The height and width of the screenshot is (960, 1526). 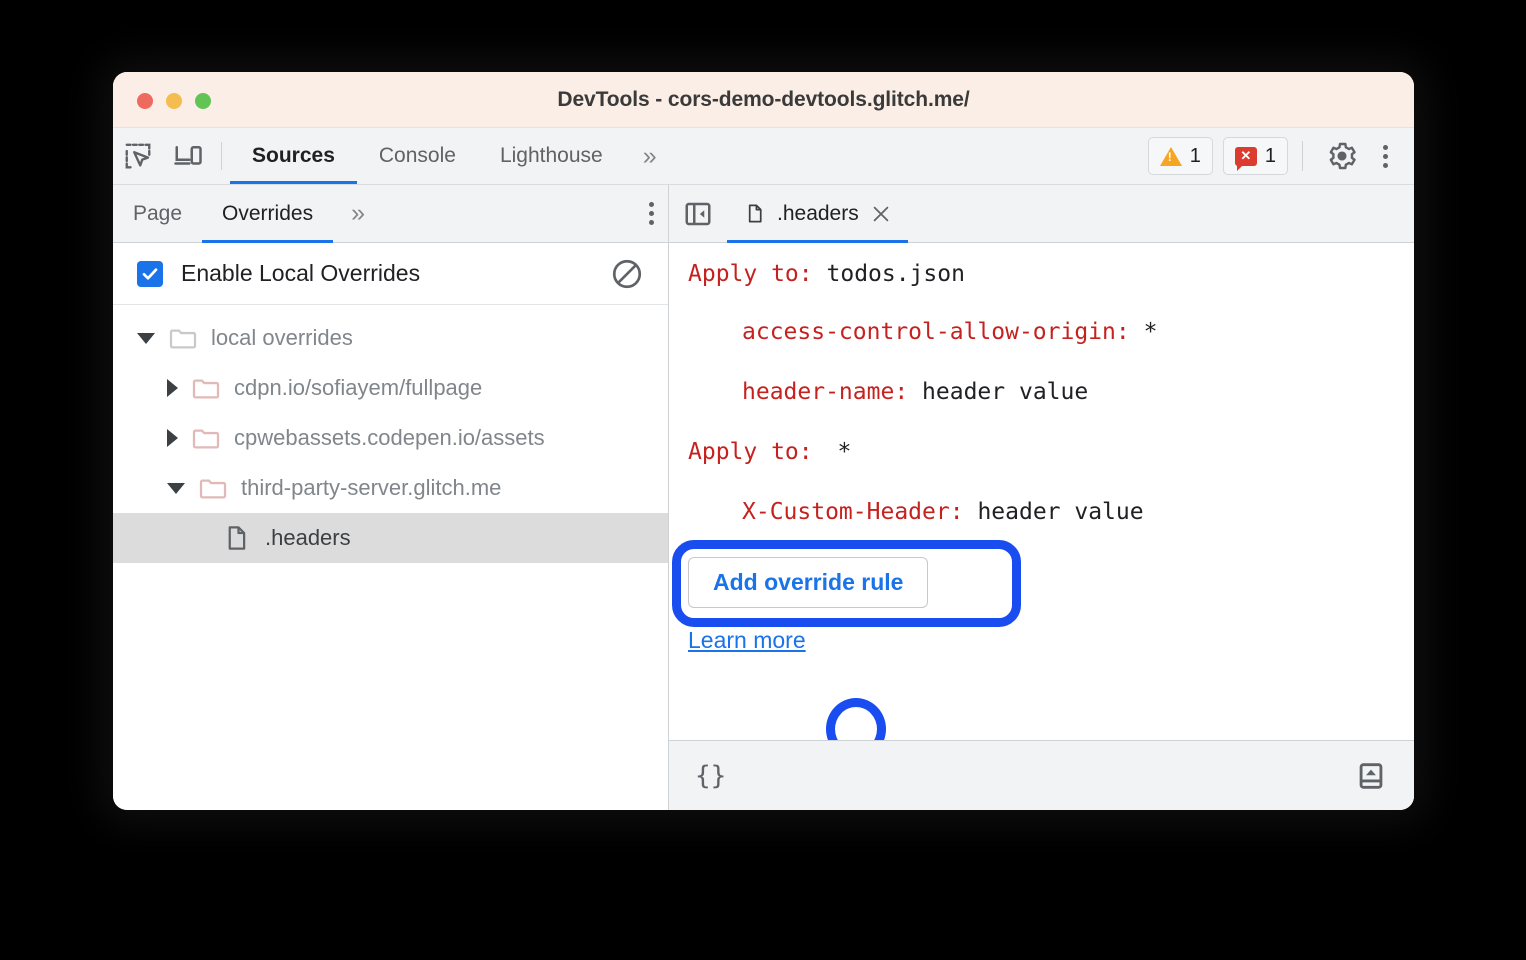 I want to click on apply-to-row-1: Apply to: todos.json, so click(x=826, y=274).